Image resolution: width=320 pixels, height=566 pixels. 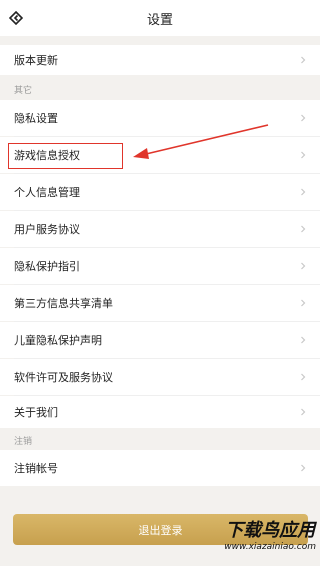 I want to click on top-bar: 设置, so click(x=160, y=18).